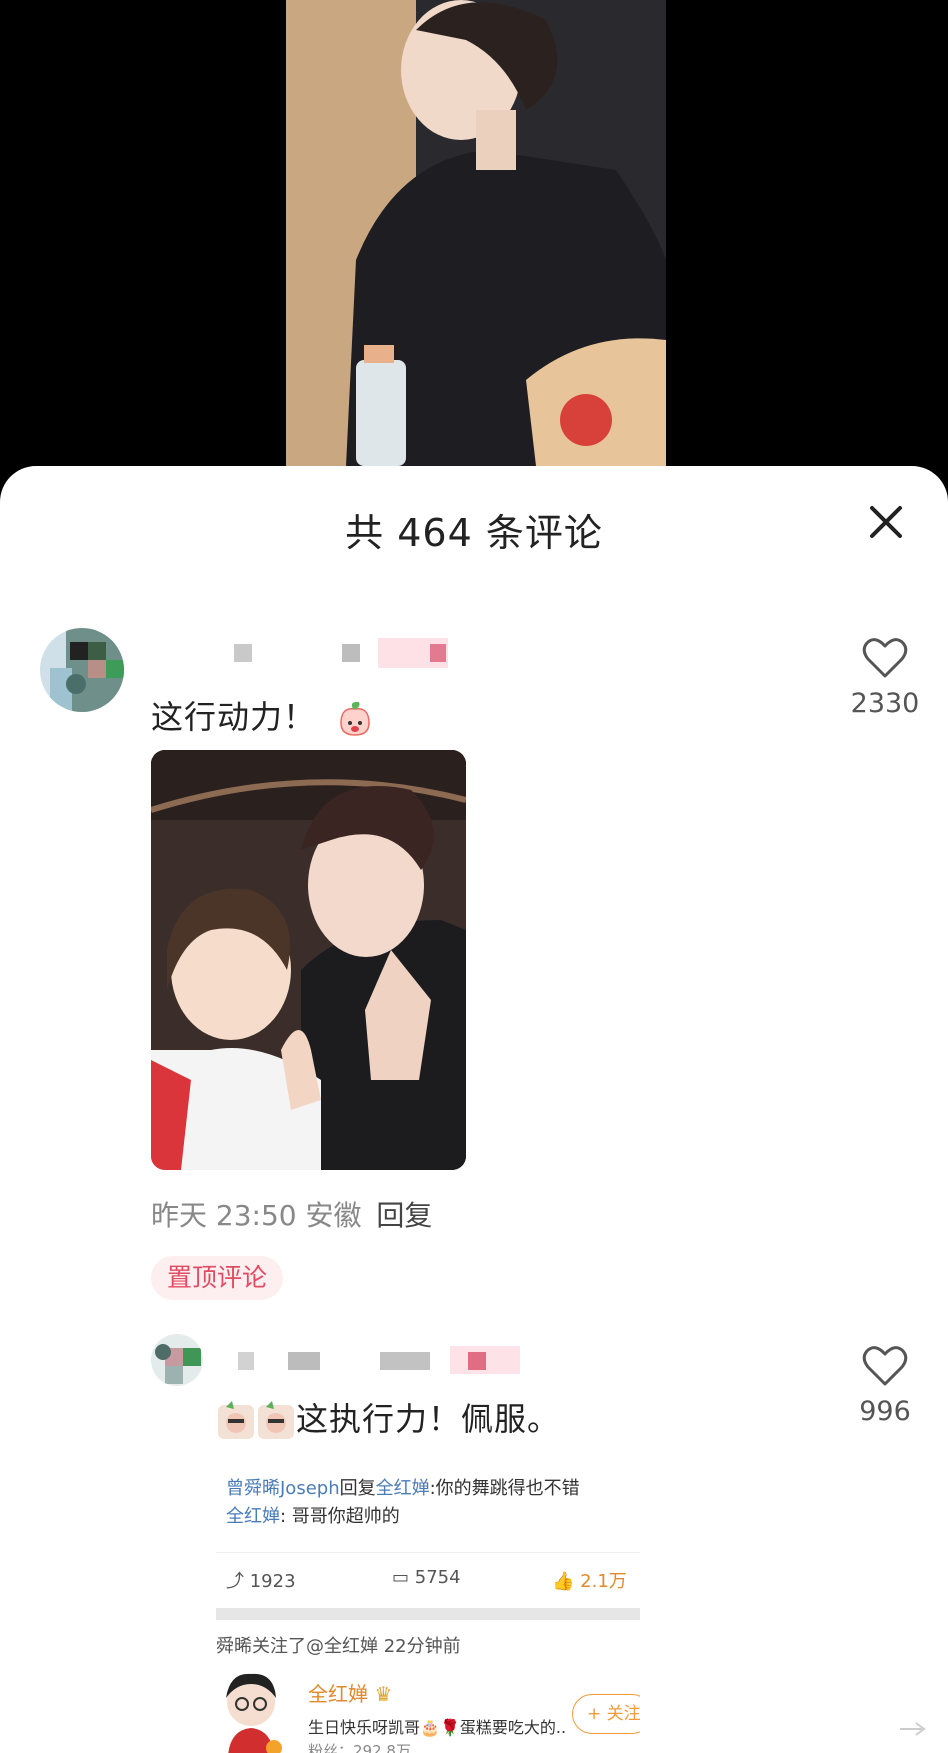  What do you see at coordinates (388, 1417) in the screenshot?
I see `comment-text: 这执行力！佩服。` at bounding box center [388, 1417].